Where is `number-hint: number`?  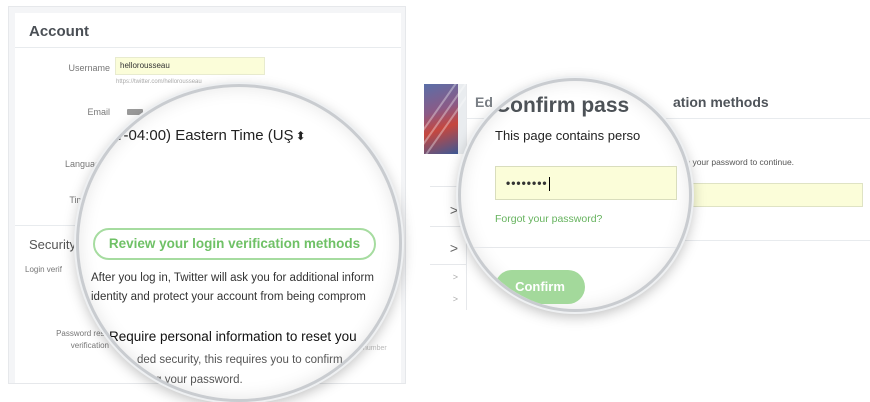
number-hint: number is located at coordinates (375, 348).